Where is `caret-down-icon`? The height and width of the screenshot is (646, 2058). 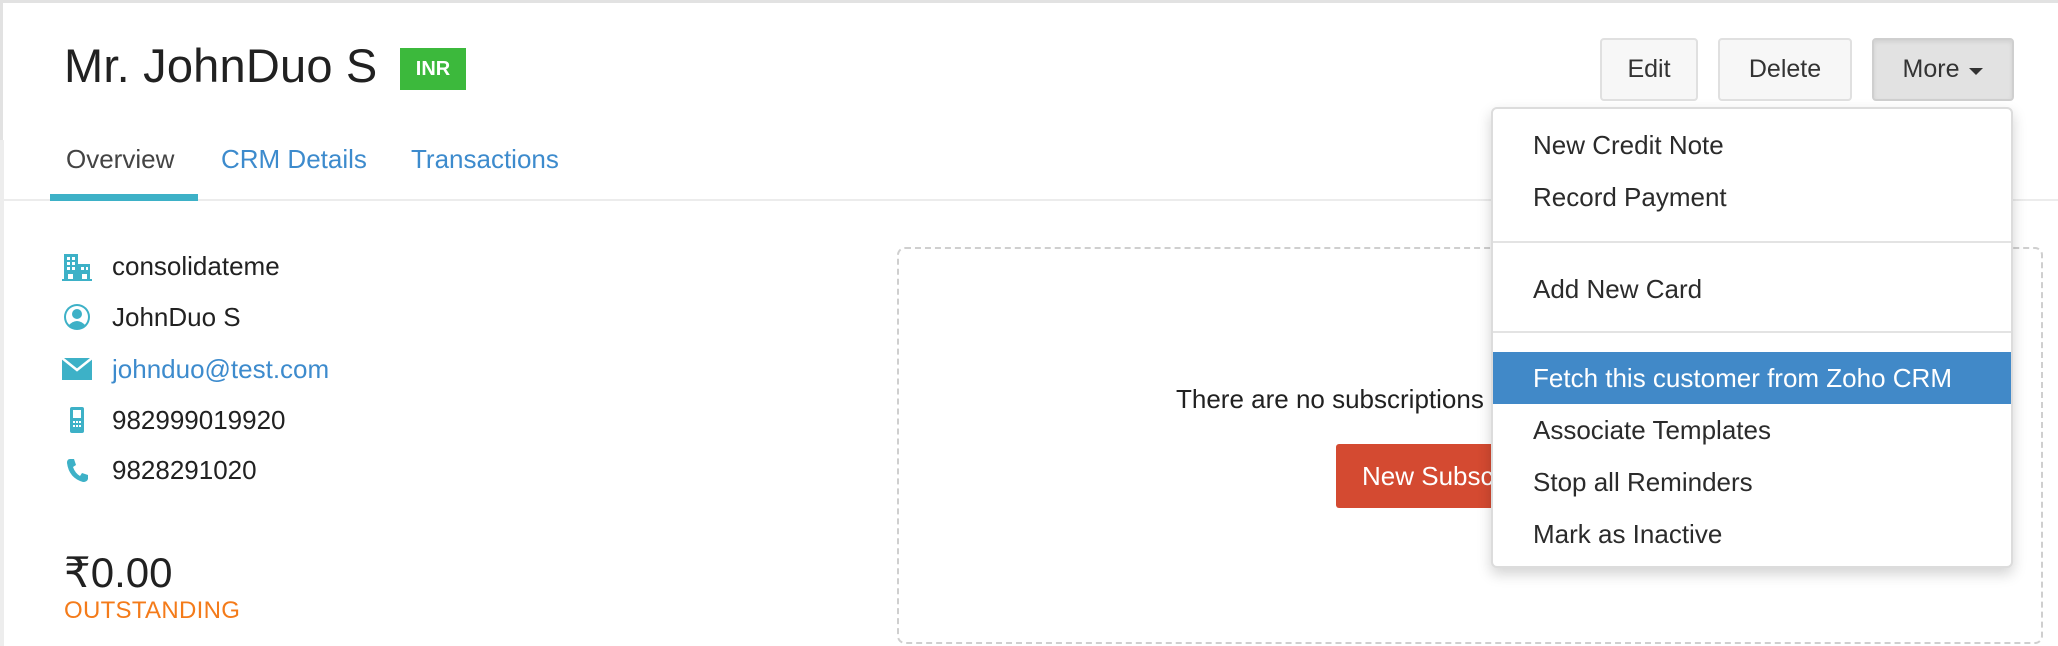
caret-down-icon is located at coordinates (1976, 71).